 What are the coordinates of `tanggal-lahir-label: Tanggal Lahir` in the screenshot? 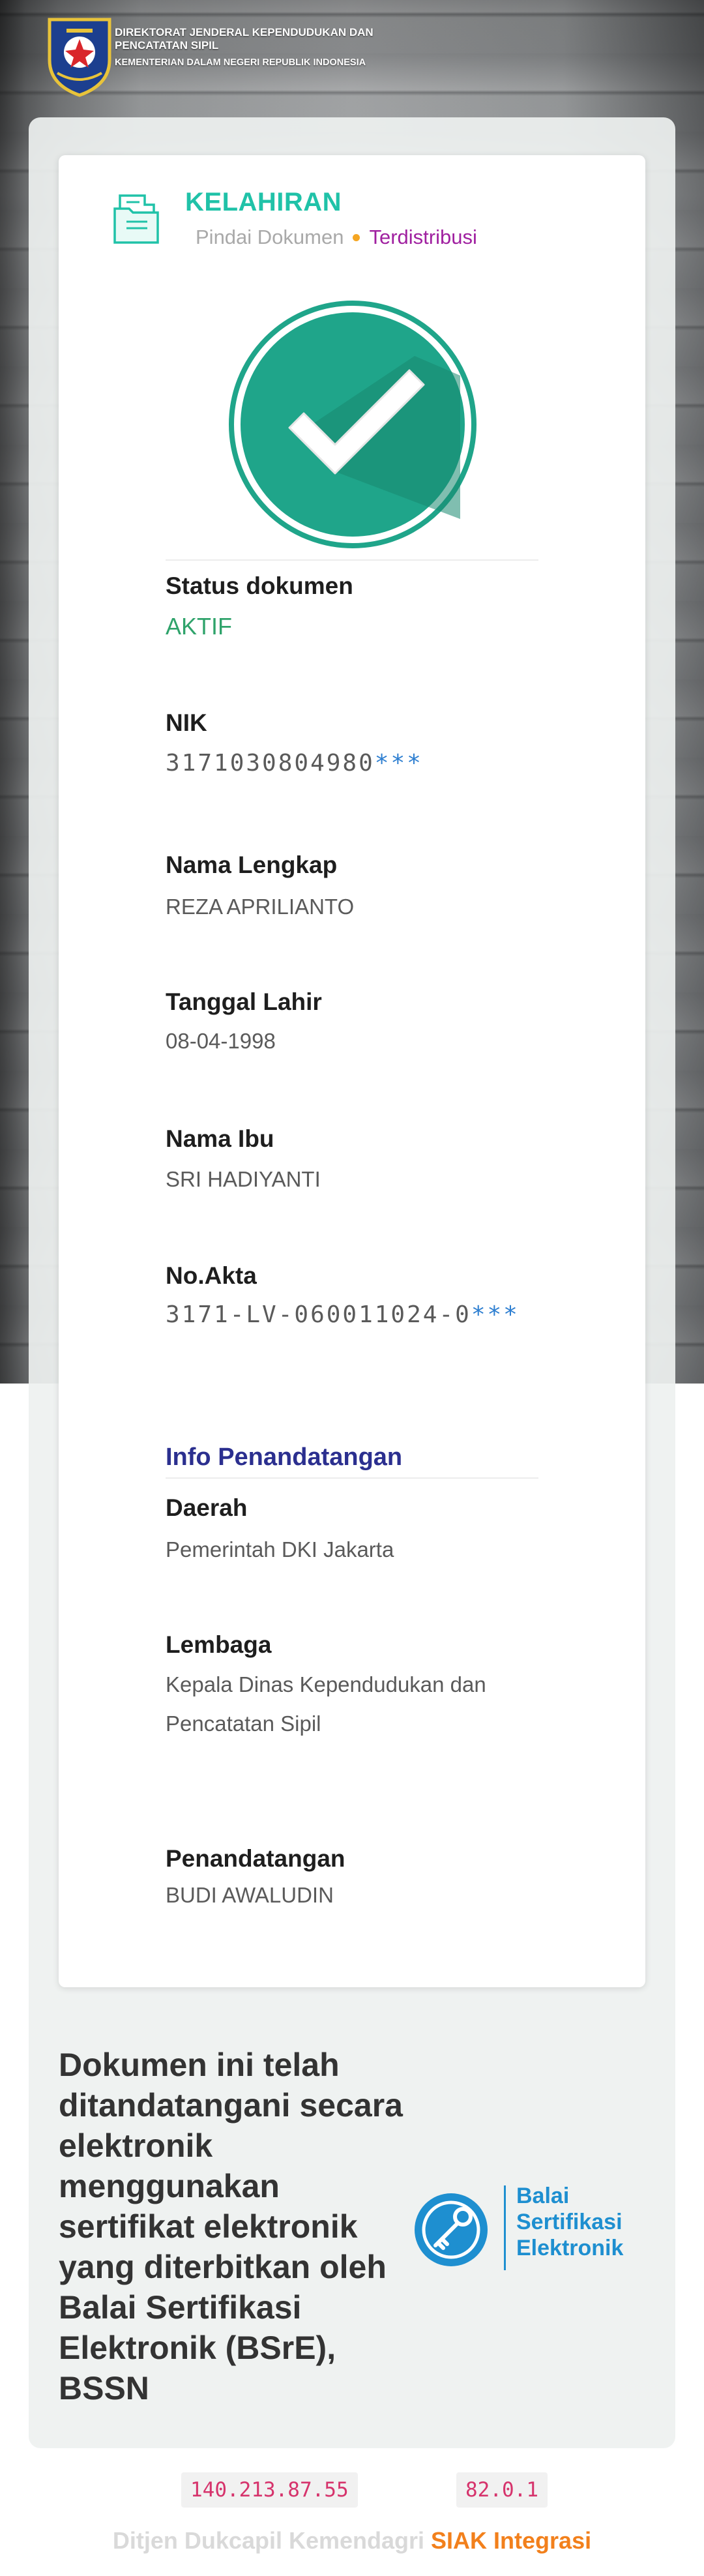 It's located at (244, 1001).